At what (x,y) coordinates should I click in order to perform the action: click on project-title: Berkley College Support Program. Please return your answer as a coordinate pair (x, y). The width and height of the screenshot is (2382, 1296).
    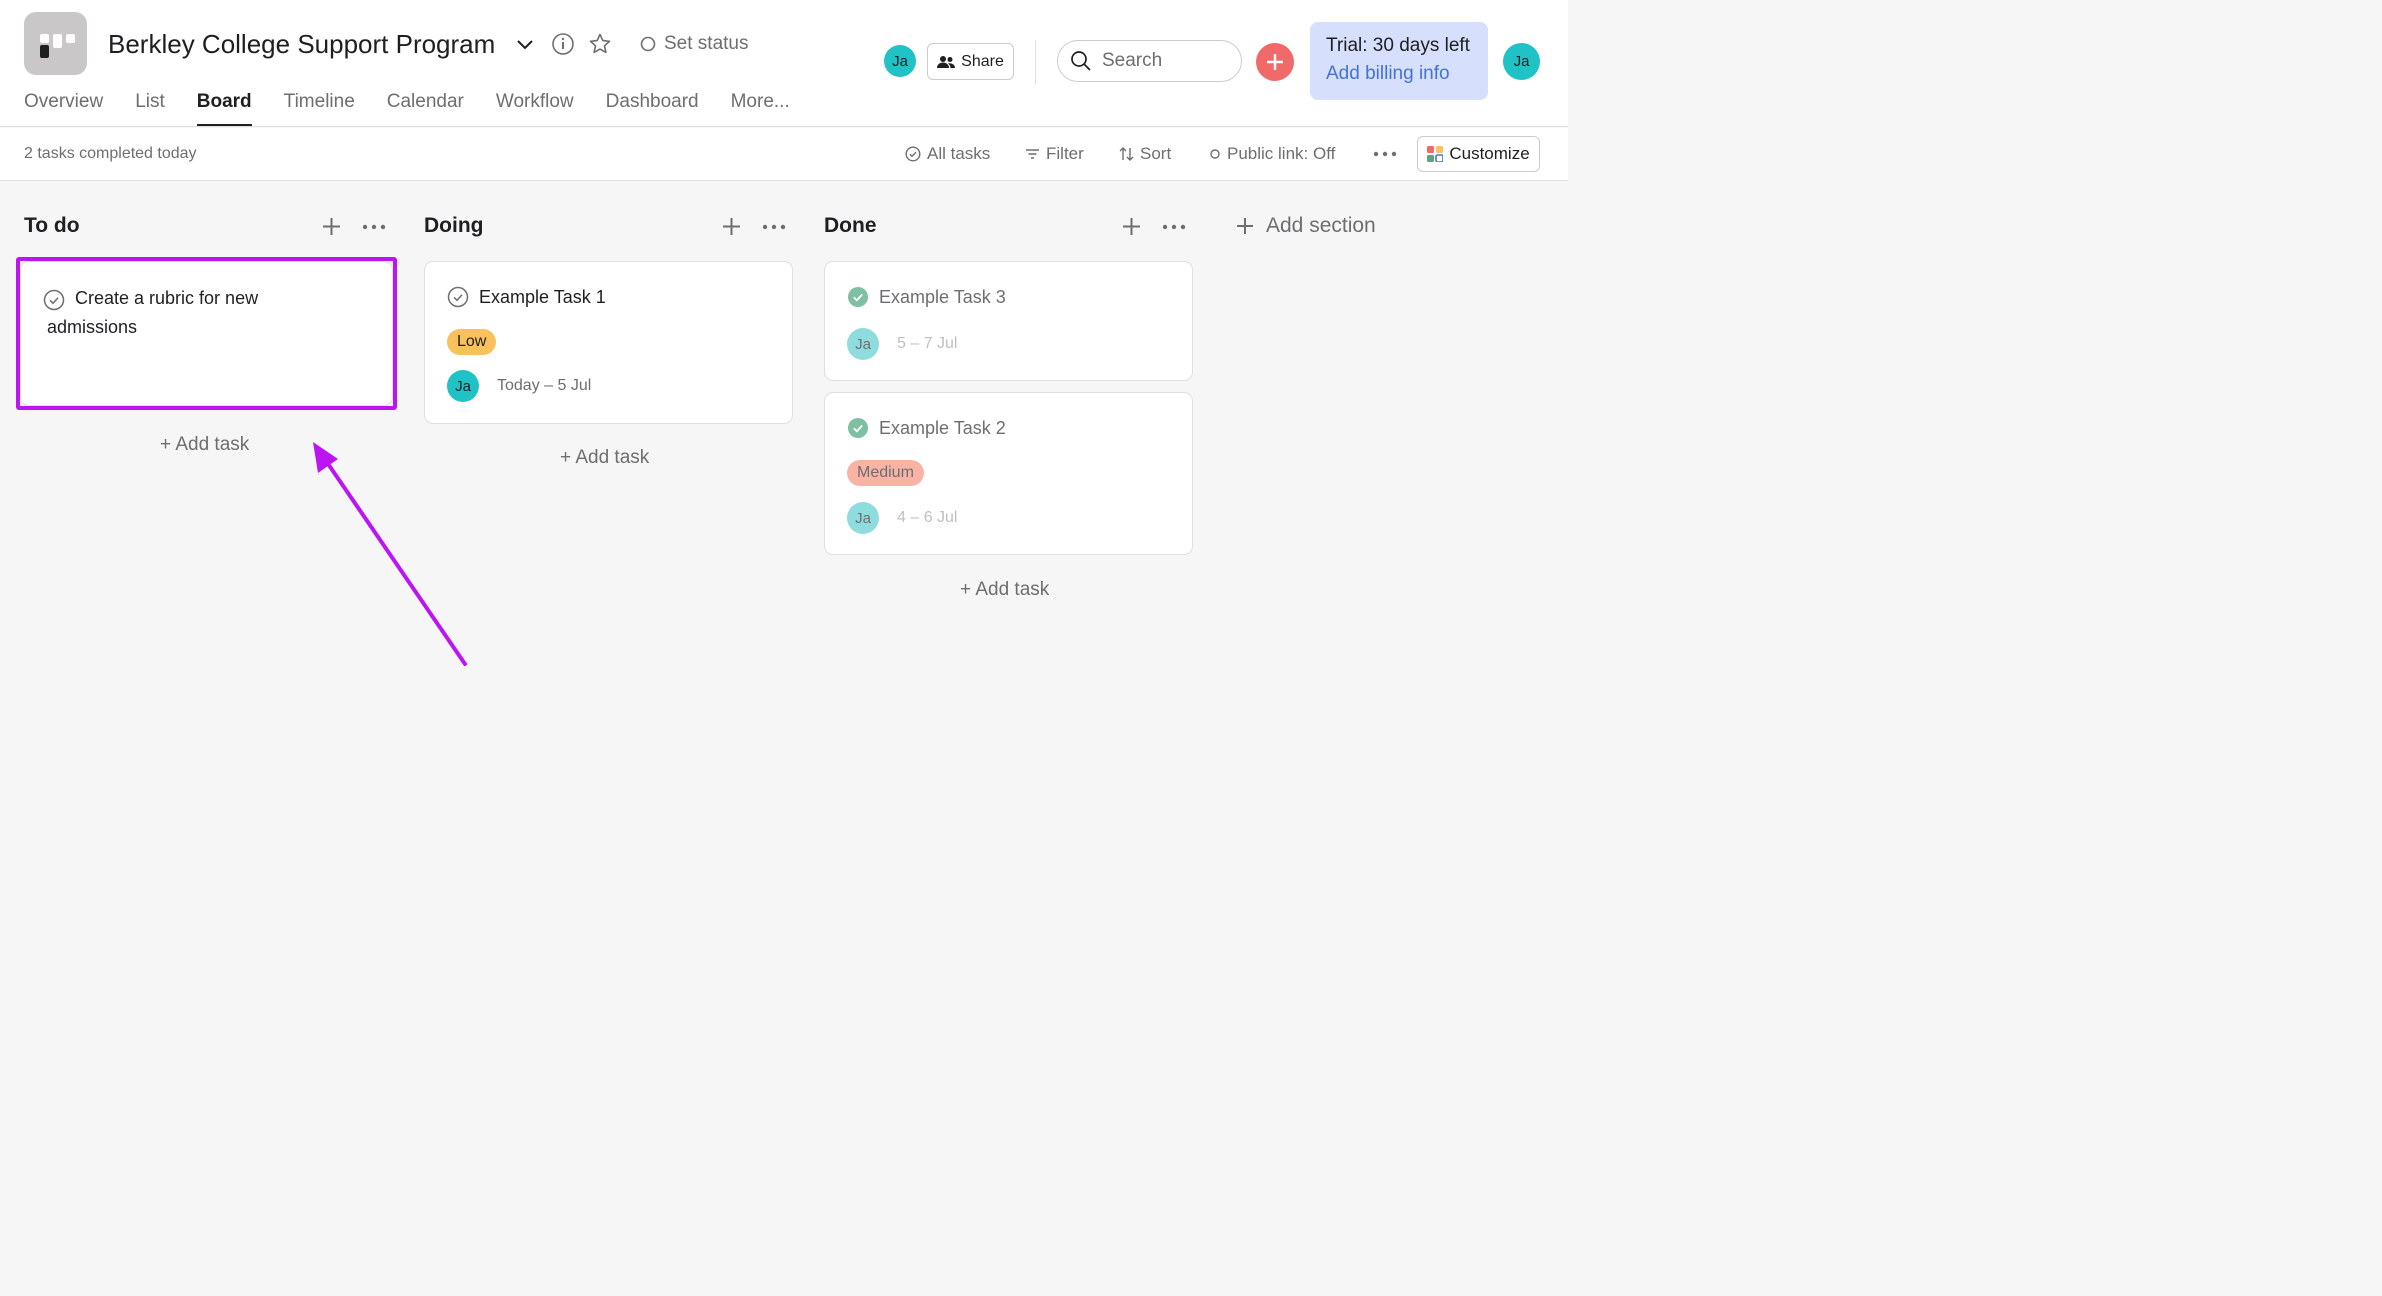
    Looking at the image, I should click on (301, 44).